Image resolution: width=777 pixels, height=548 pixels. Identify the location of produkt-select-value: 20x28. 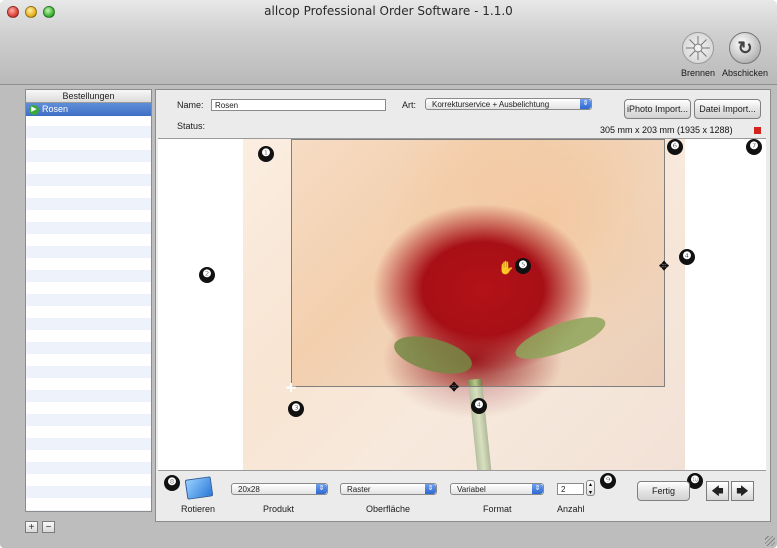
(249, 489).